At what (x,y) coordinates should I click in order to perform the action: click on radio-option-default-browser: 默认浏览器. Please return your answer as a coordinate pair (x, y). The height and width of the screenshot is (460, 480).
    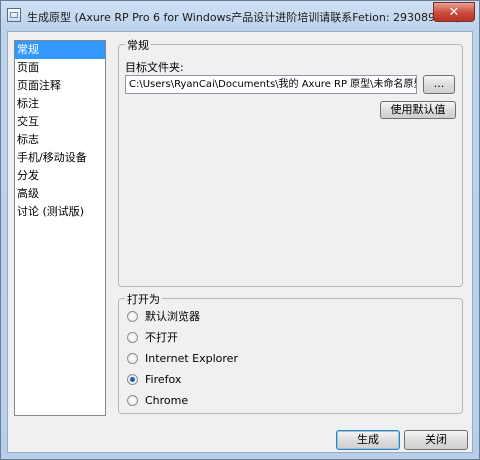
    Looking at the image, I should click on (163, 317).